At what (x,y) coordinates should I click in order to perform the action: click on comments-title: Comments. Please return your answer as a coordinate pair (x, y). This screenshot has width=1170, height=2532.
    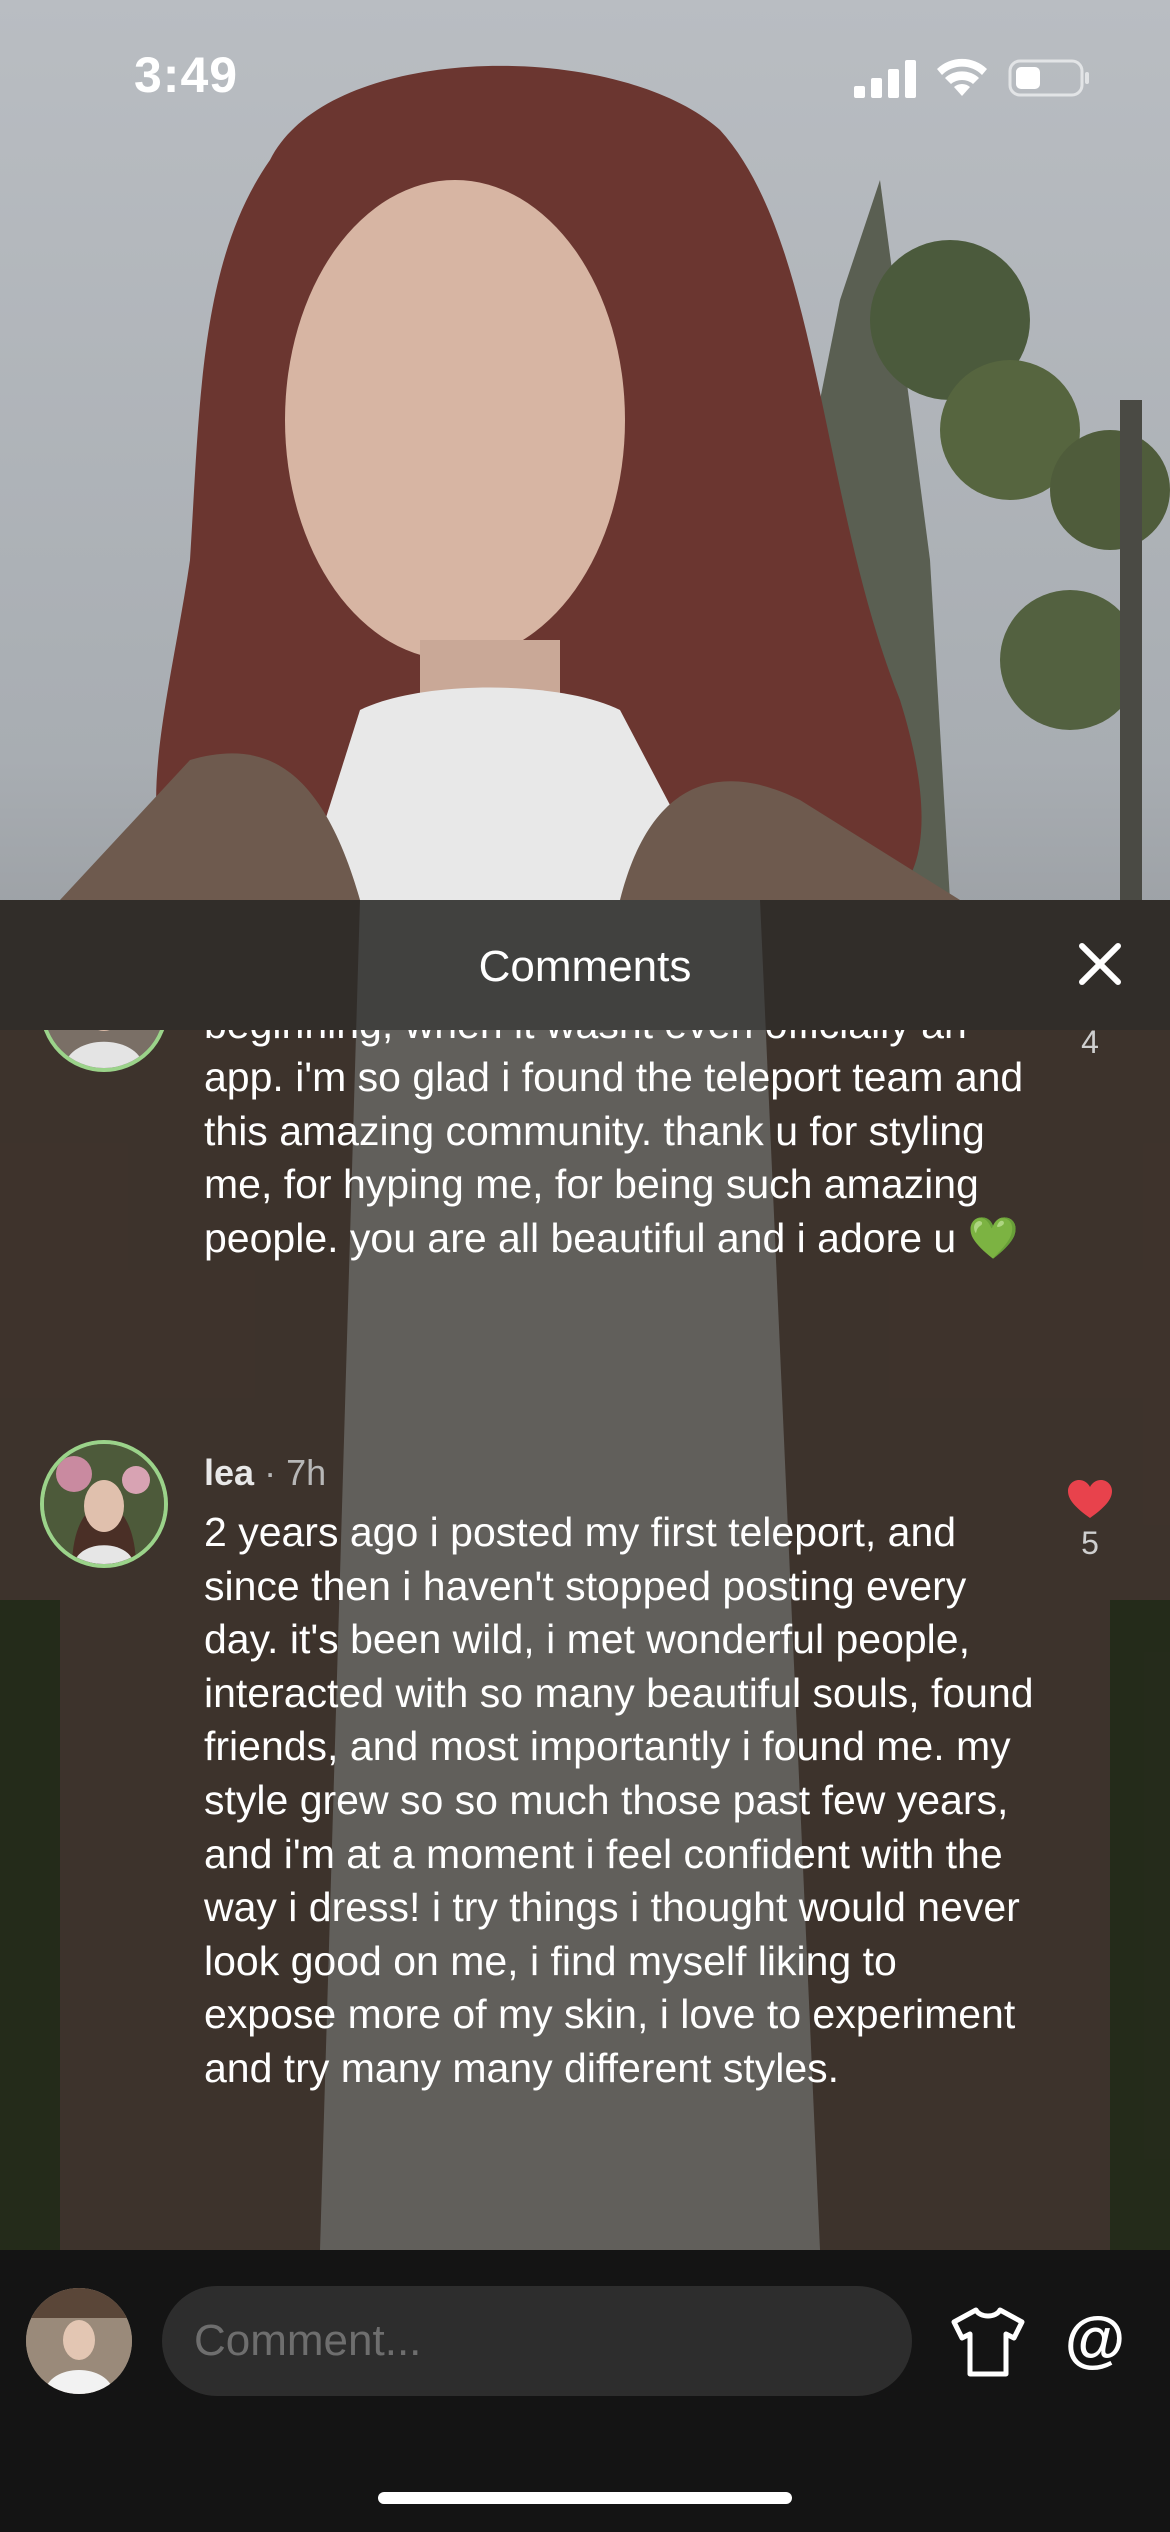
    Looking at the image, I should click on (585, 966).